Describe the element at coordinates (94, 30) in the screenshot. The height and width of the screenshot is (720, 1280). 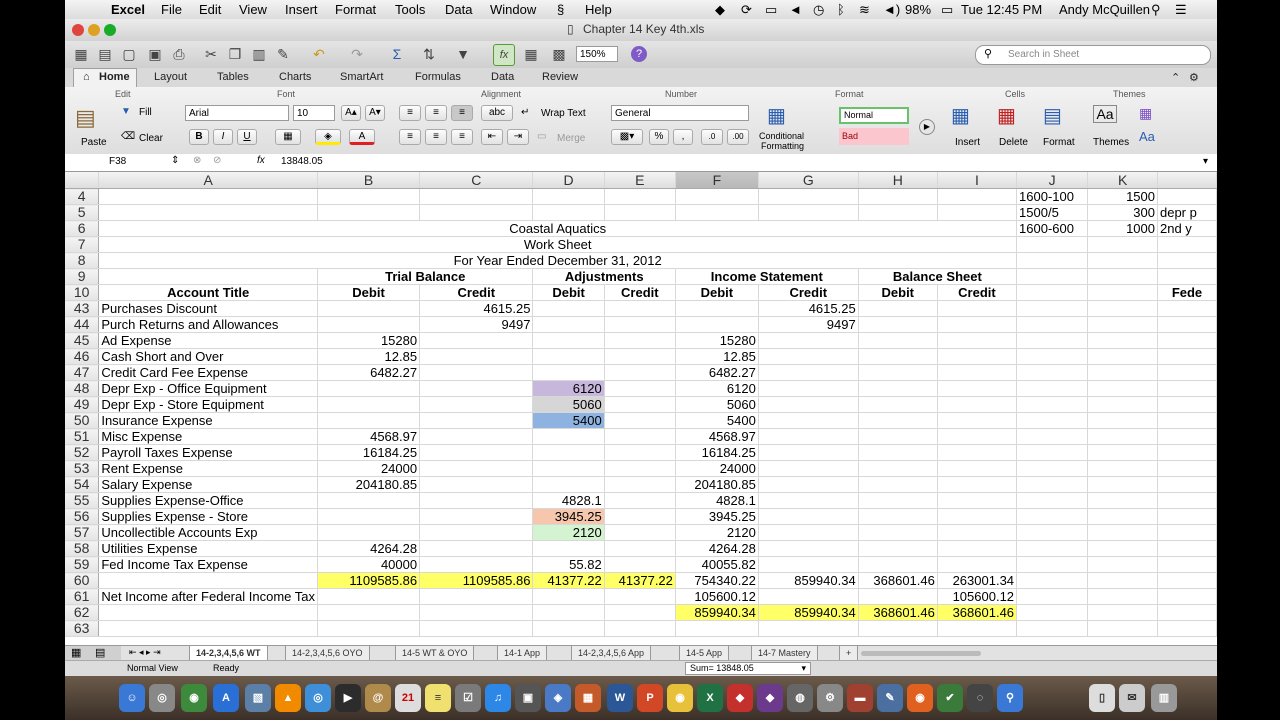
I see `minimize-window-button` at that location.